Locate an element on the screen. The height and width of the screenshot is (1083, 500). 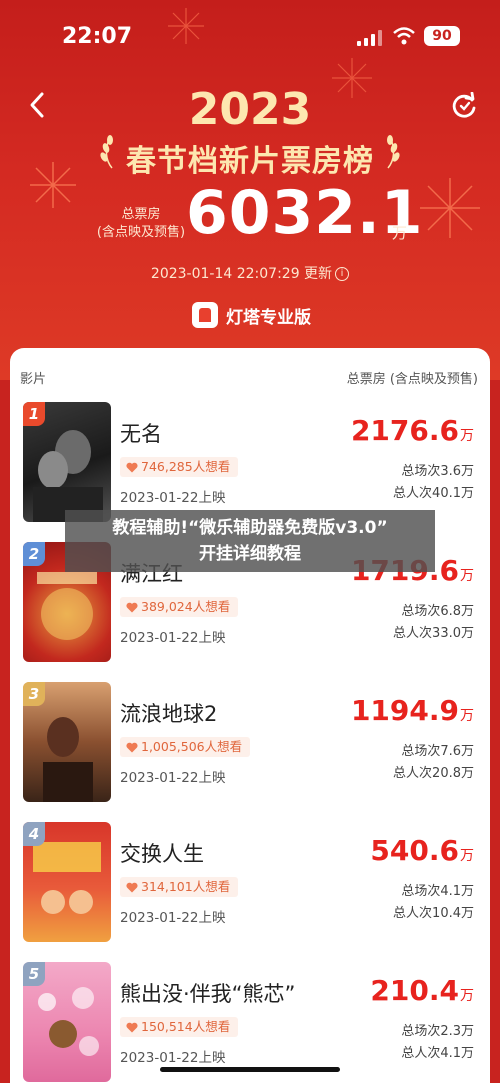
box-office-number: 2176.6 is located at coordinates (404, 430).